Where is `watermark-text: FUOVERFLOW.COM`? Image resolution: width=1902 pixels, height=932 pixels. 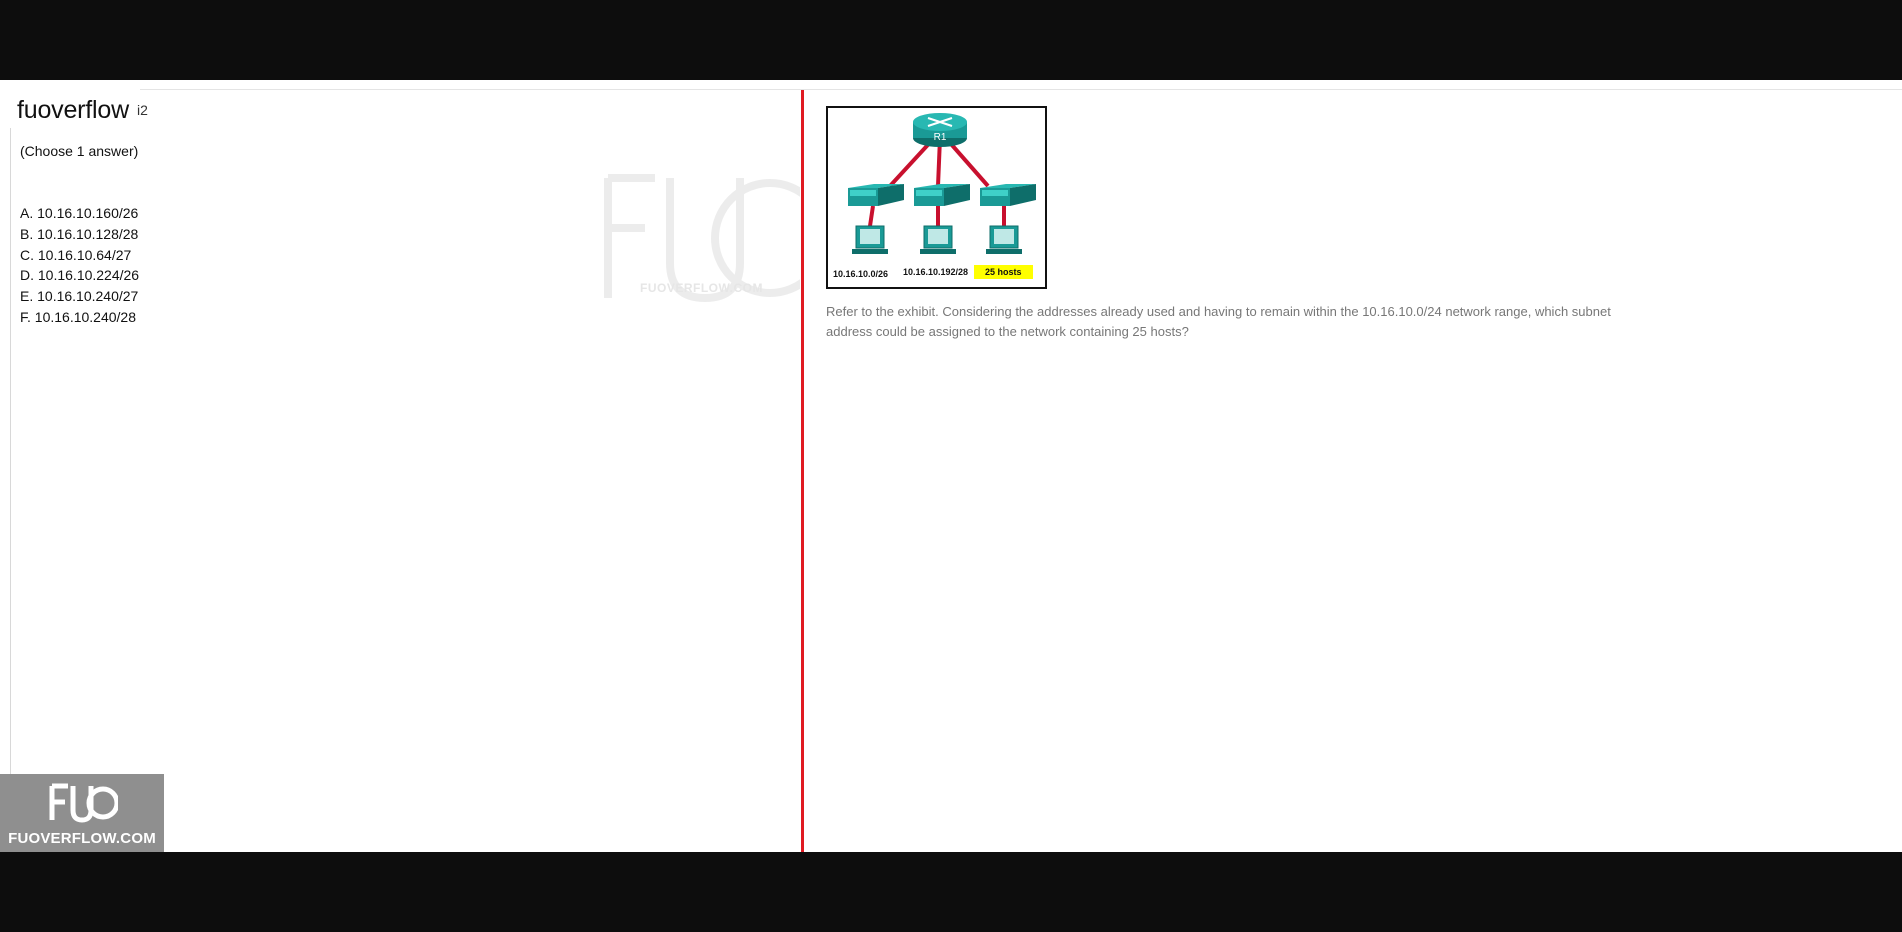 watermark-text: FUOVERFLOW.COM is located at coordinates (701, 288).